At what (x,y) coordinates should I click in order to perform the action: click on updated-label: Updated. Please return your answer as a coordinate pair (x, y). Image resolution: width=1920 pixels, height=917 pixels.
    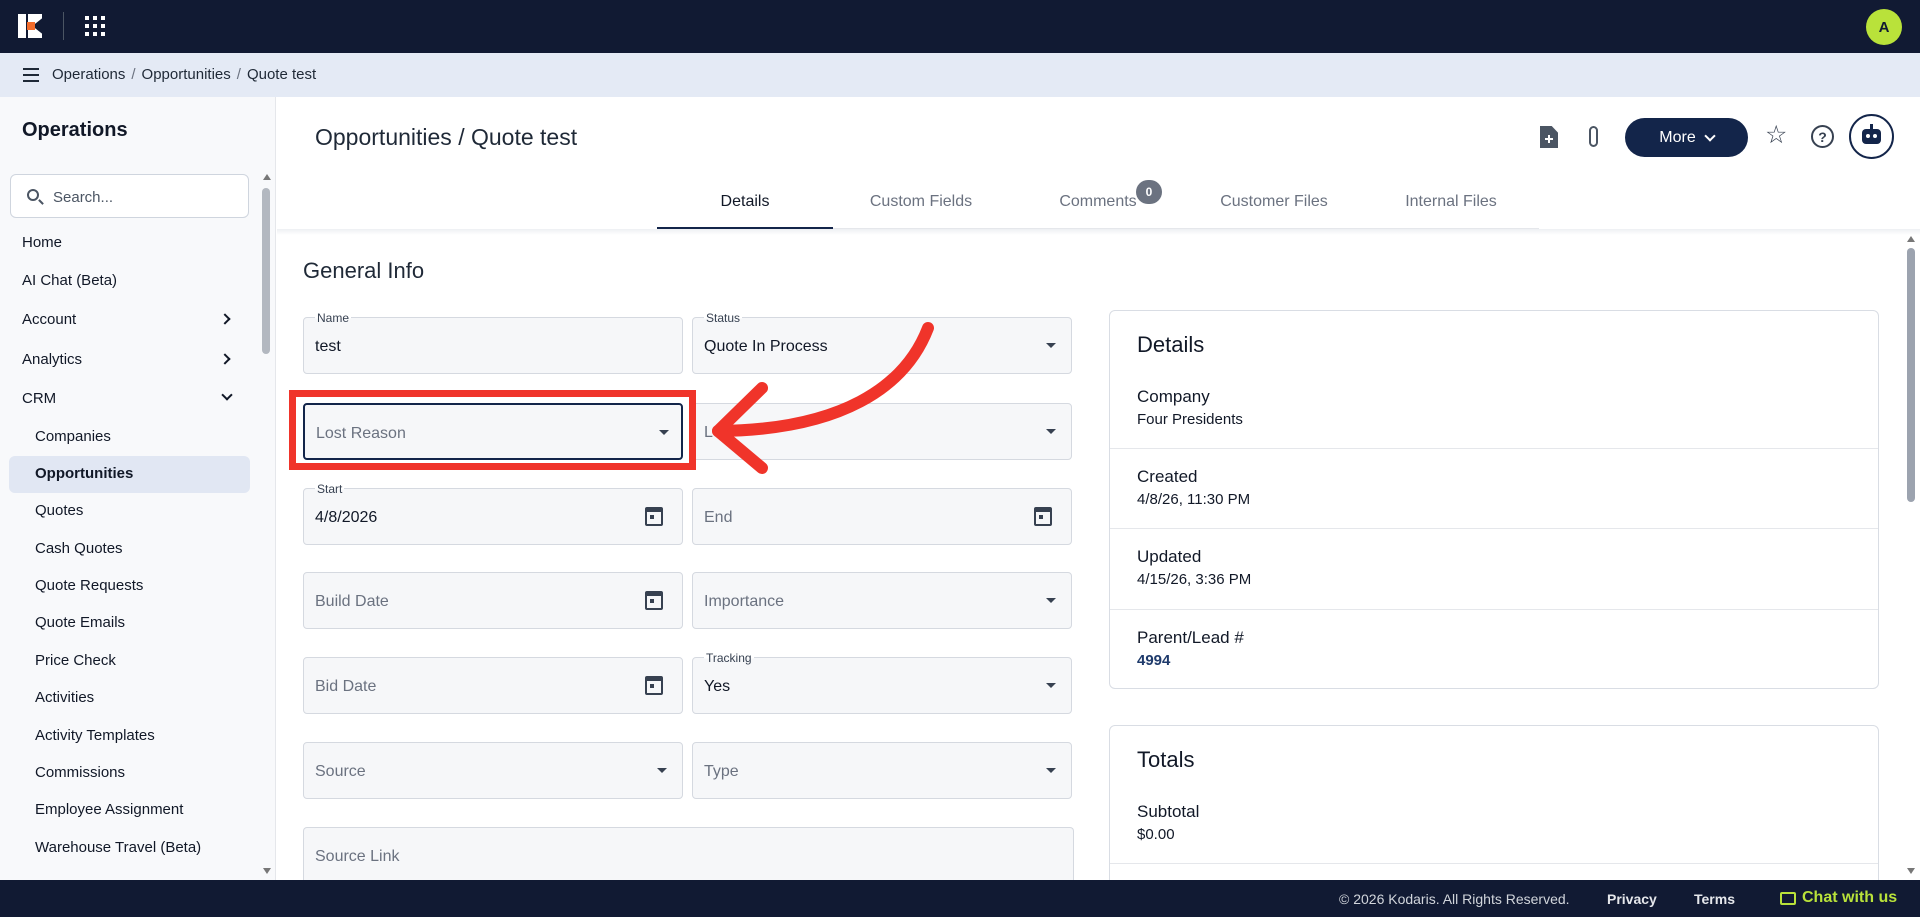
    Looking at the image, I should click on (1169, 556).